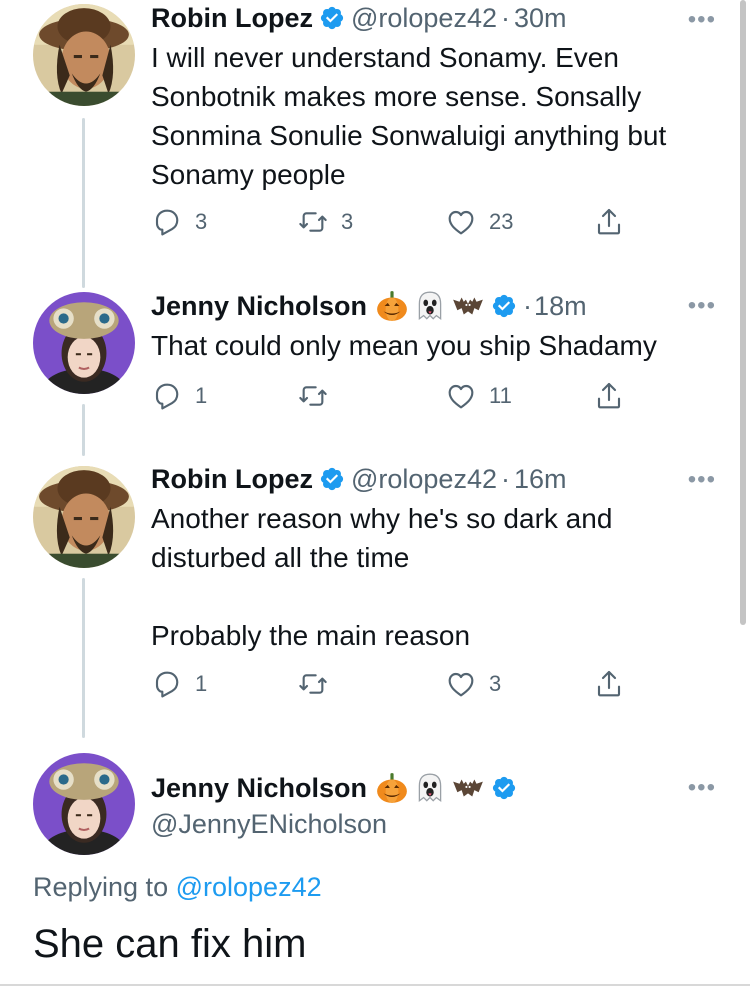 The width and height of the screenshot is (750, 986). Describe the element at coordinates (404, 345) in the screenshot. I see `tweet-text: That could only mean you ship Shadamy` at that location.